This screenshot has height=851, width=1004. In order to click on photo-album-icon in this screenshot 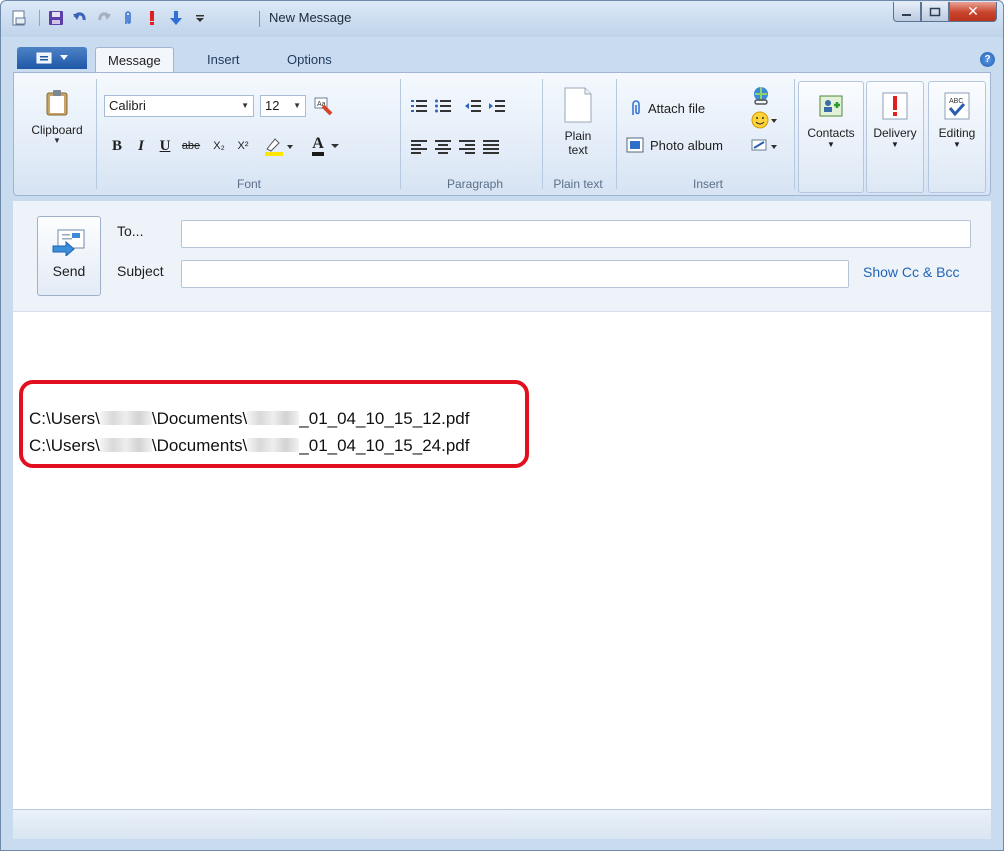, I will do `click(635, 145)`.